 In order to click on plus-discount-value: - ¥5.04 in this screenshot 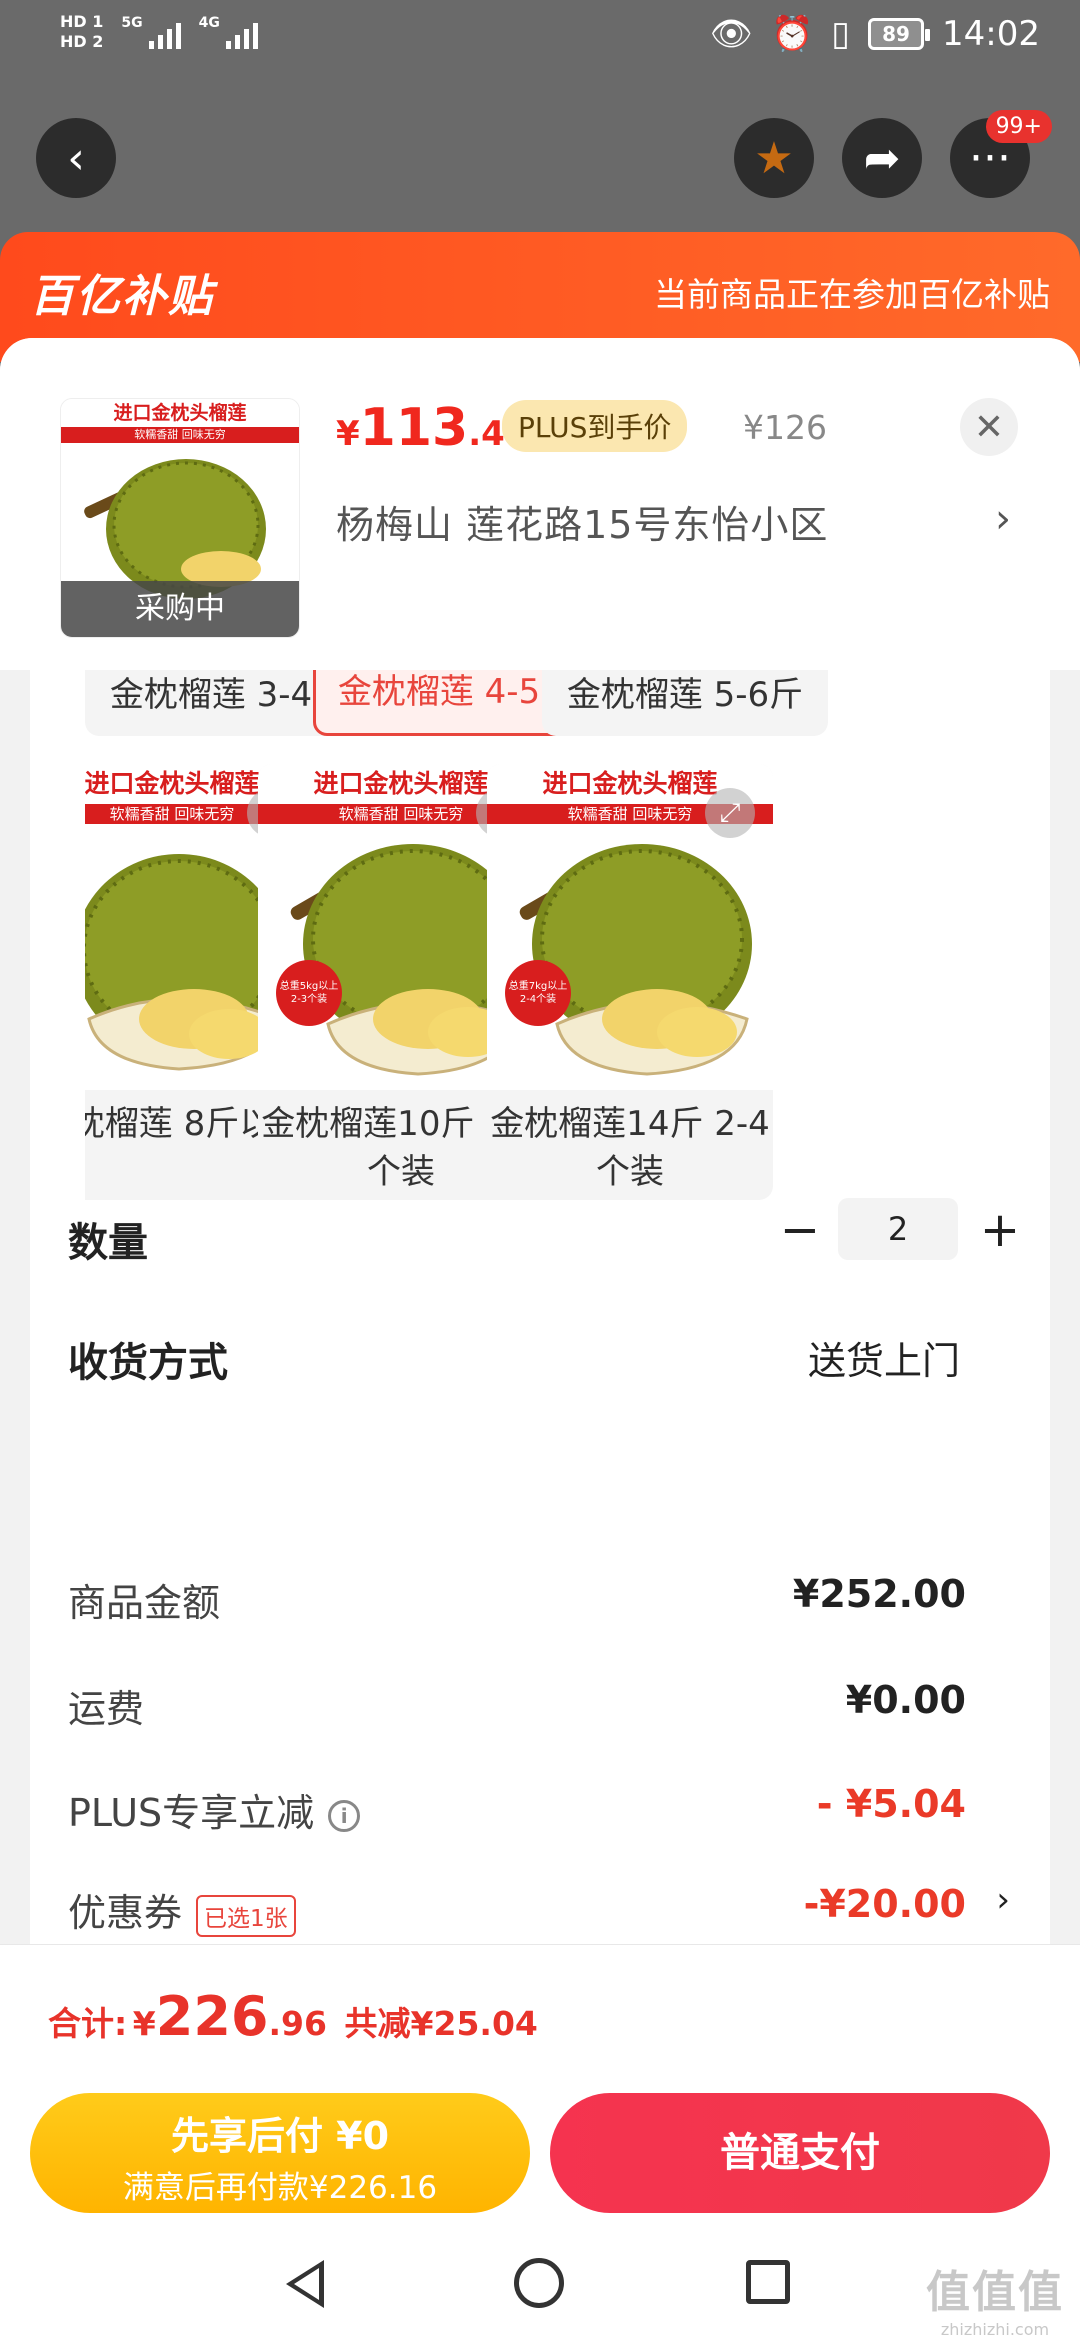, I will do `click(891, 1804)`.